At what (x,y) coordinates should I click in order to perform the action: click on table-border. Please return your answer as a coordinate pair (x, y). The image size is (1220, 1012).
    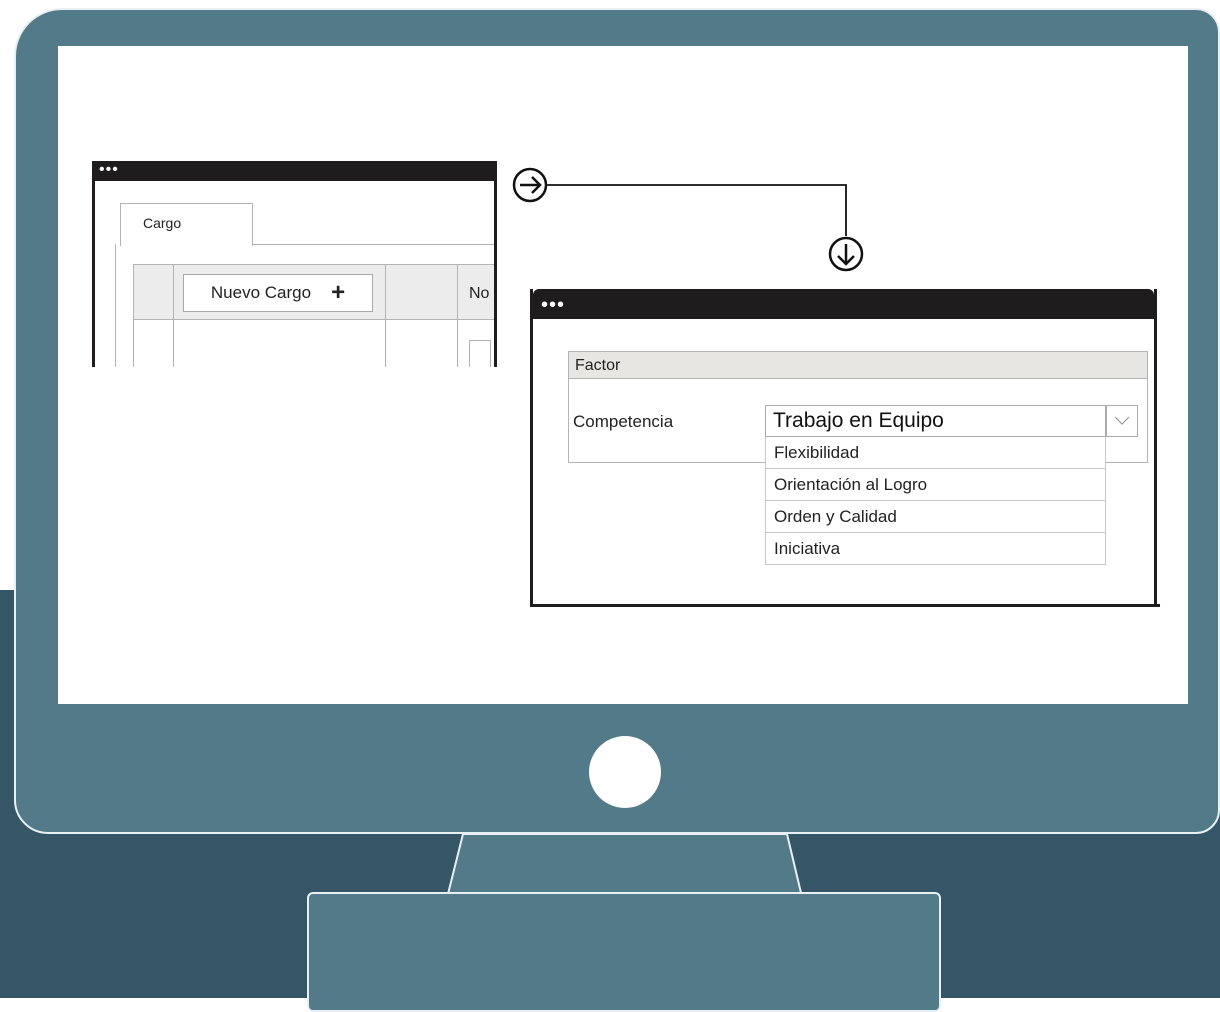
    Looking at the image, I should click on (133, 343).